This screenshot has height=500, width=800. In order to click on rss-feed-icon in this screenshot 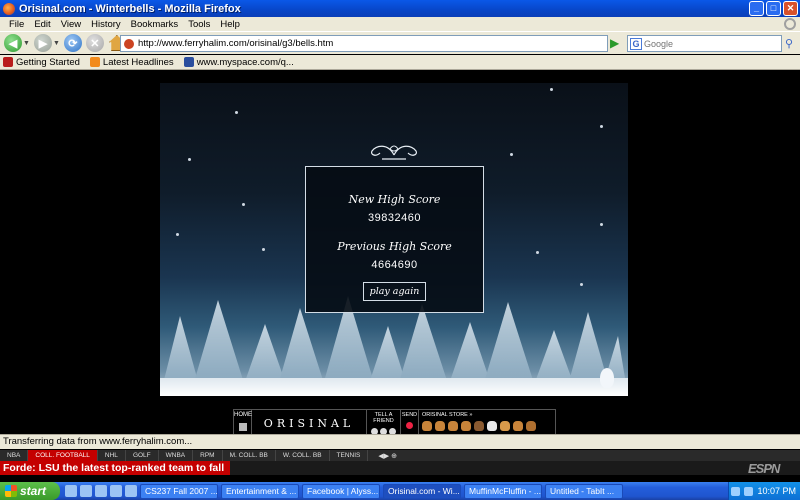, I will do `click(94, 62)`.